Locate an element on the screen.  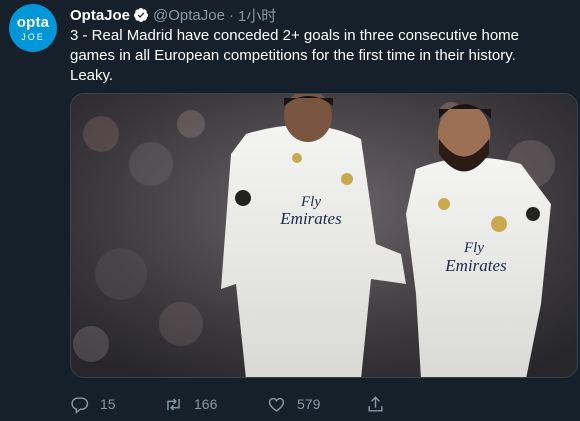
avatar-text-opta: opta is located at coordinates (33, 22).